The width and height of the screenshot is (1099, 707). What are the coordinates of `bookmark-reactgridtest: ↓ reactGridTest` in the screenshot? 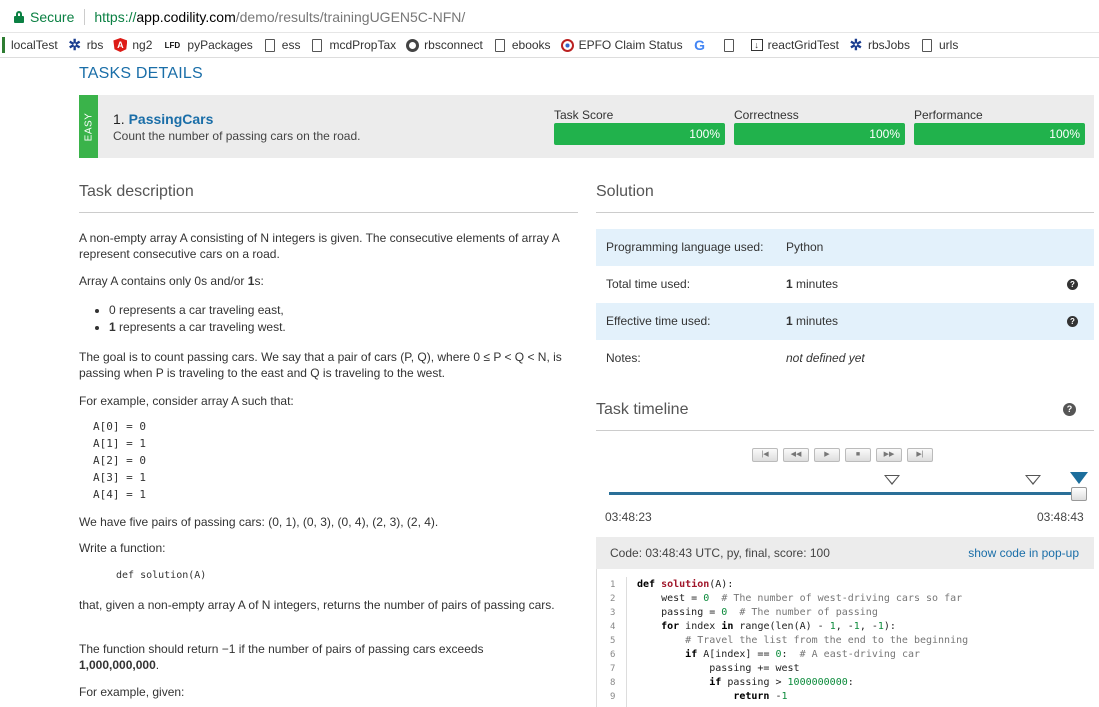 It's located at (794, 45).